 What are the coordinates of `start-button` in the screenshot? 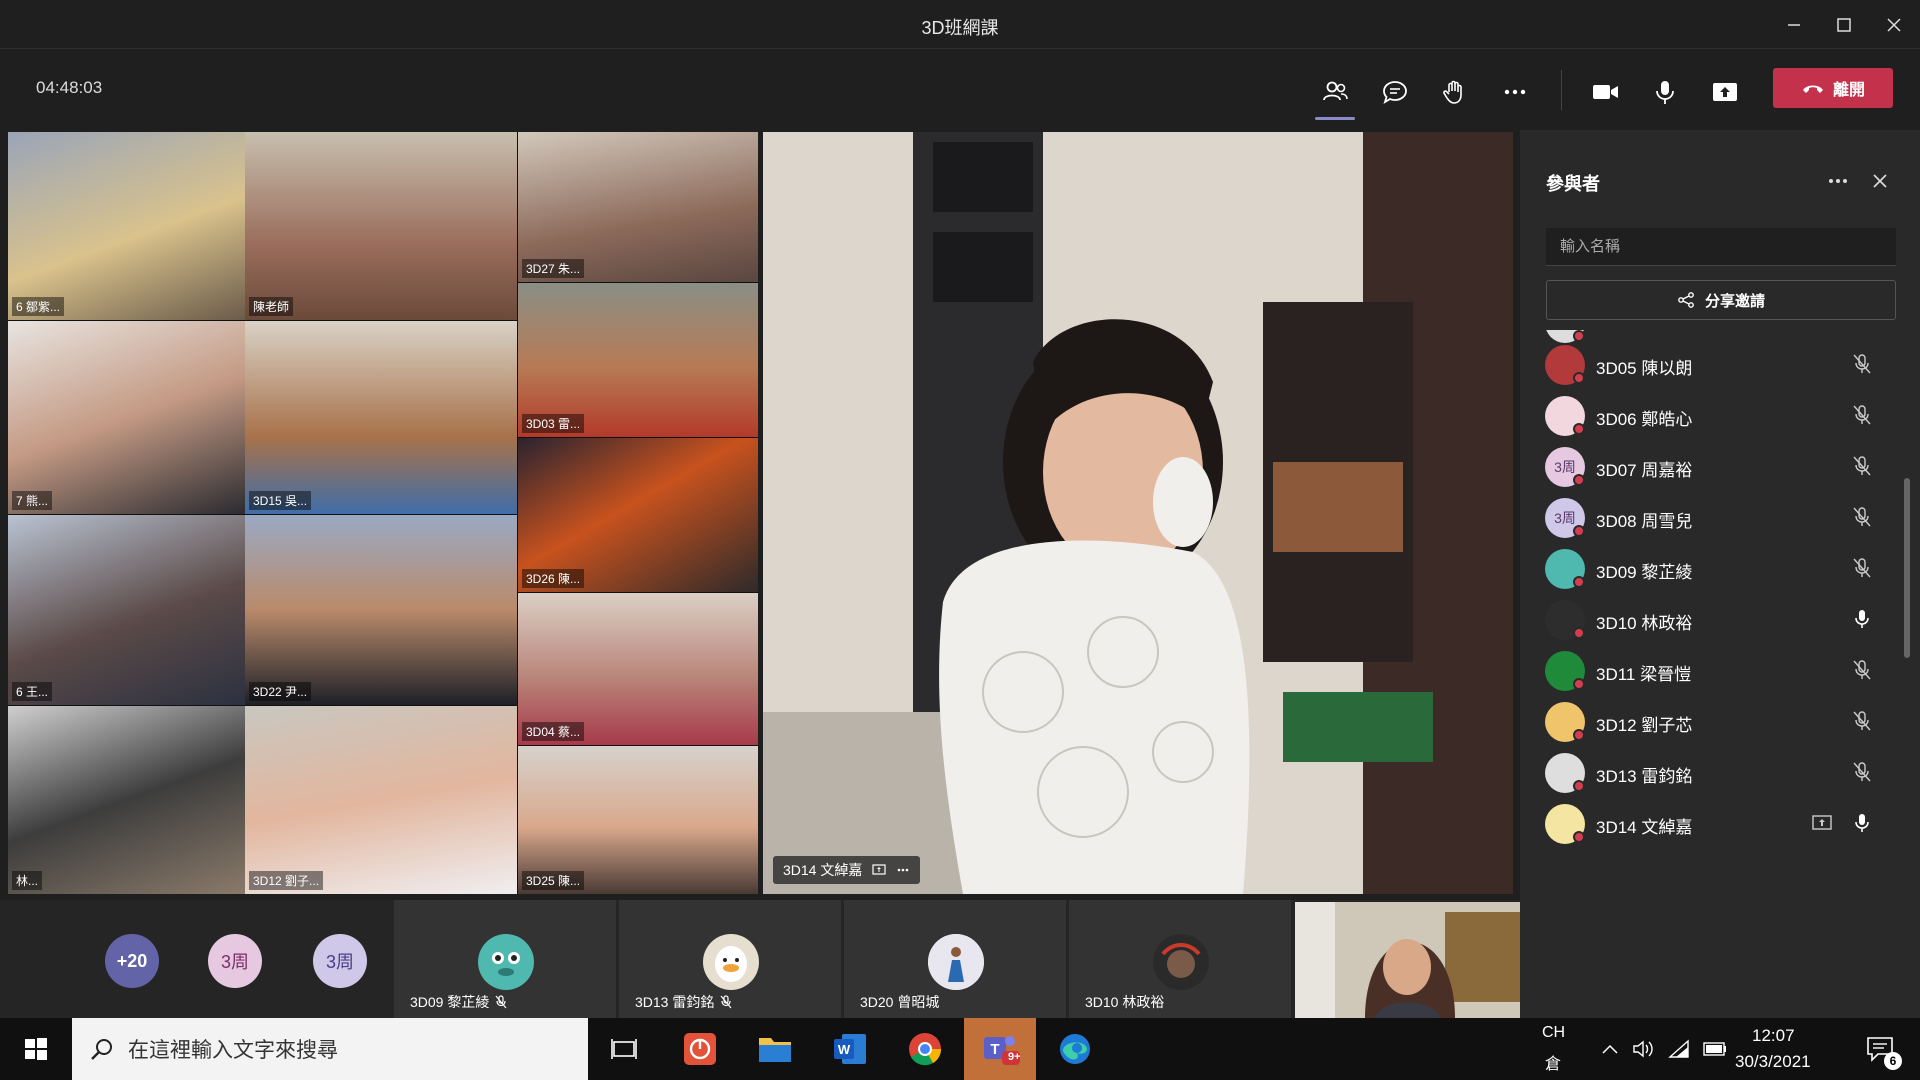 It's located at (36, 1049).